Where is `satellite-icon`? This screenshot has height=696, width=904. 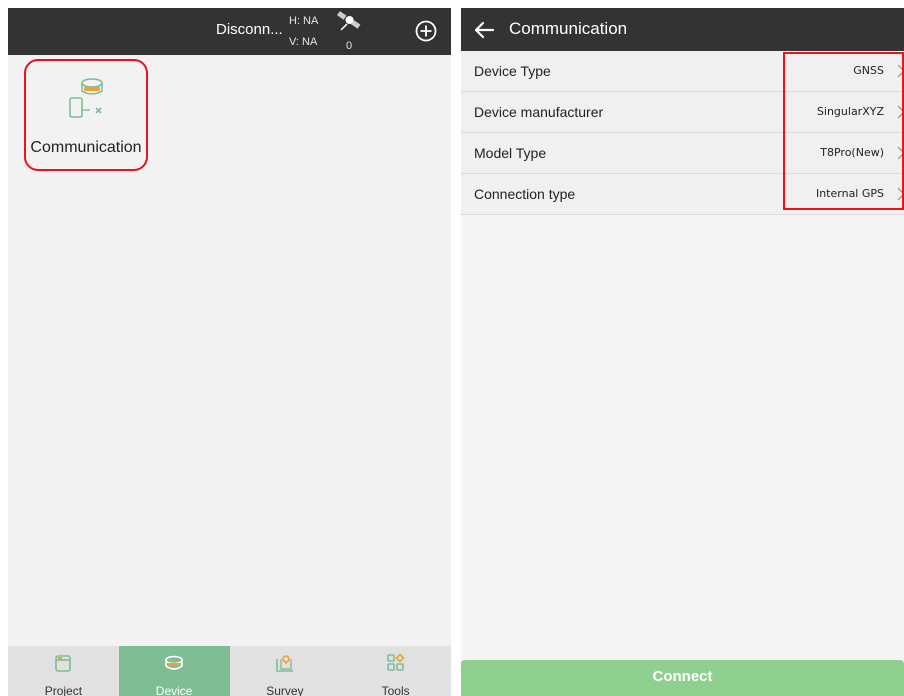
satellite-icon is located at coordinates (349, 21).